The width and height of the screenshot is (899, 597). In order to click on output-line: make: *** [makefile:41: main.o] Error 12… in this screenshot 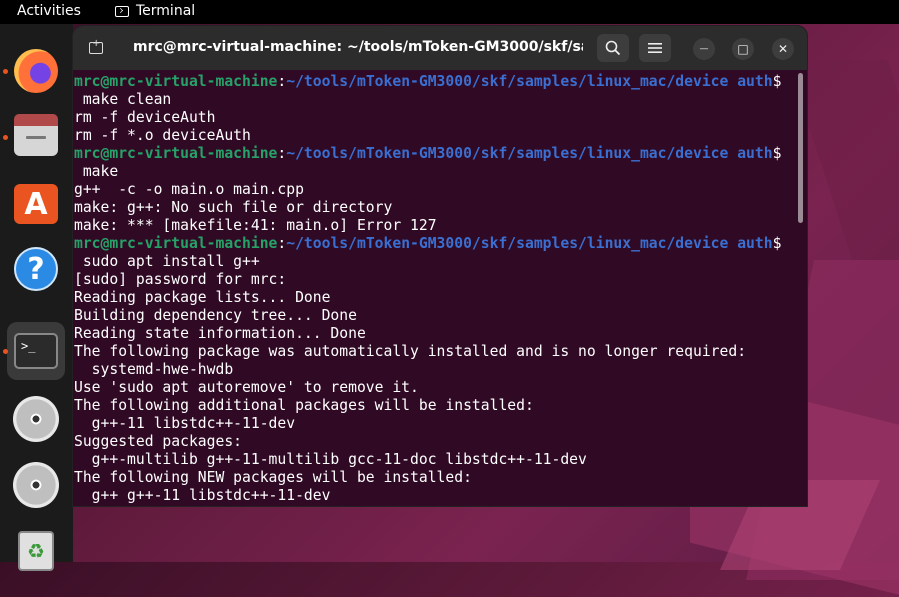, I will do `click(255, 225)`.